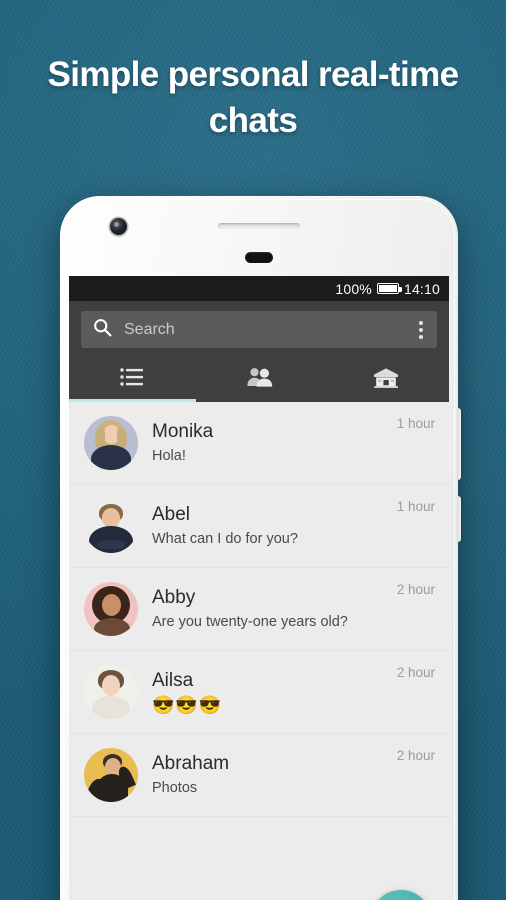 This screenshot has width=506, height=900. I want to click on chat-preview: Photos, so click(175, 787).